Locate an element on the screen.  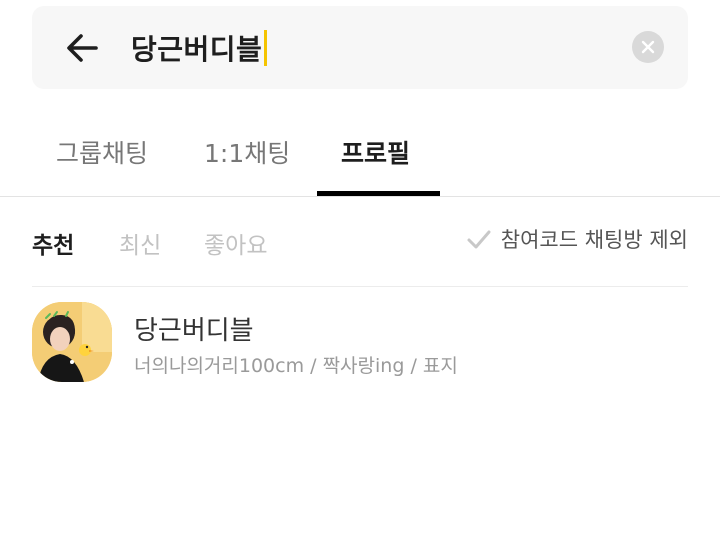
close-icon is located at coordinates (648, 47).